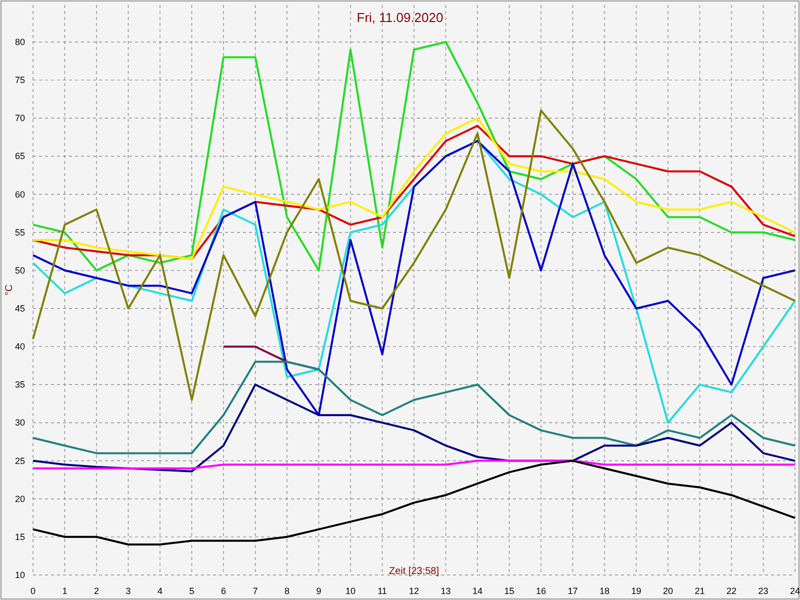 The image size is (800, 600). I want to click on x-tick-label: 10, so click(351, 591).